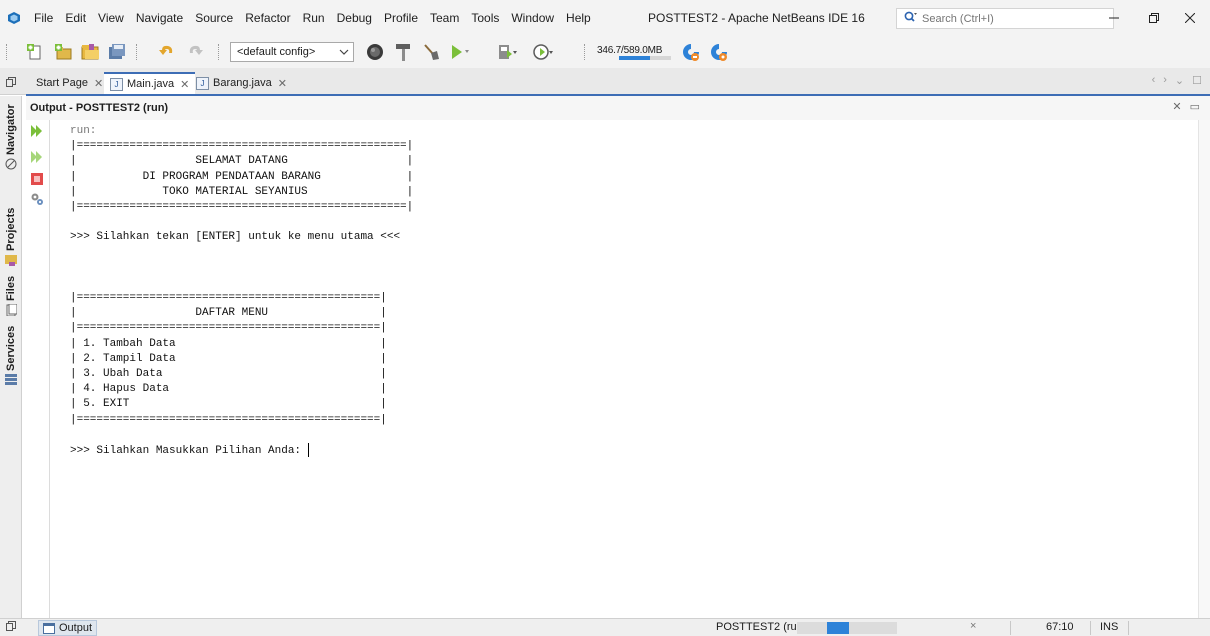 The width and height of the screenshot is (1210, 636). What do you see at coordinates (634, 52) in the screenshot?
I see `memory-usage-meter: 346.7/589.0MB` at bounding box center [634, 52].